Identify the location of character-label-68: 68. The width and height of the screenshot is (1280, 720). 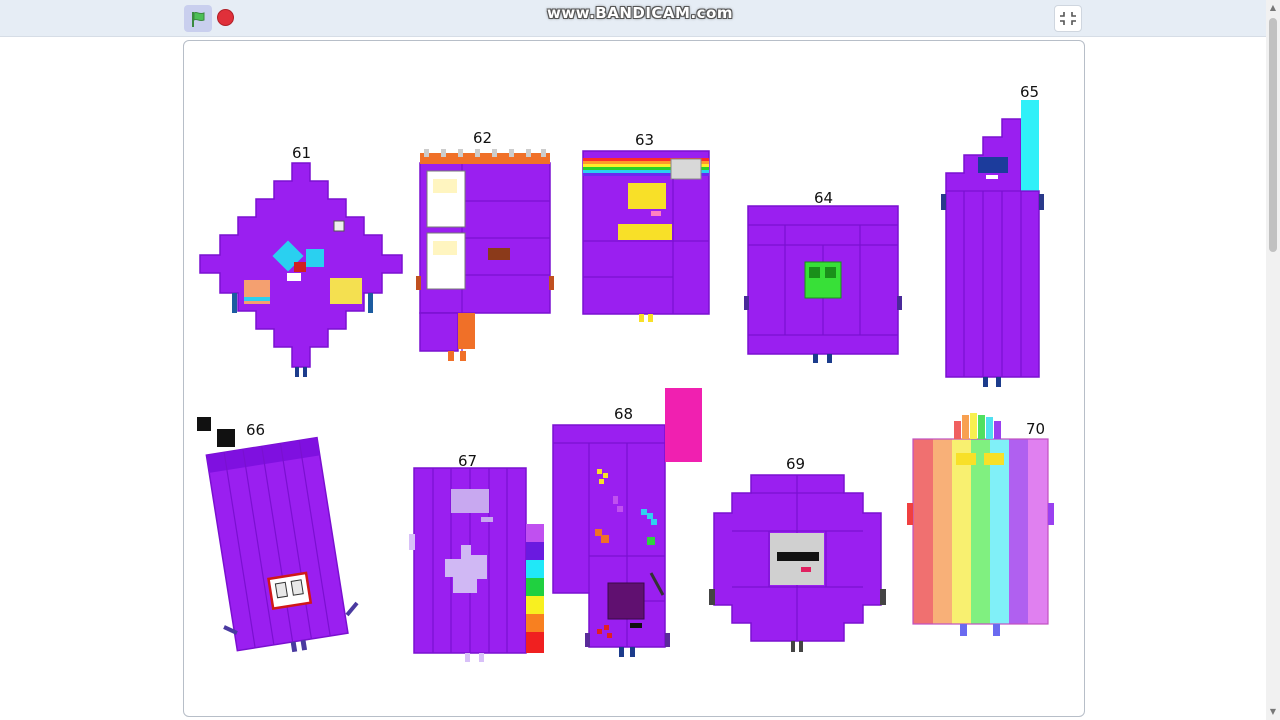
(623, 414).